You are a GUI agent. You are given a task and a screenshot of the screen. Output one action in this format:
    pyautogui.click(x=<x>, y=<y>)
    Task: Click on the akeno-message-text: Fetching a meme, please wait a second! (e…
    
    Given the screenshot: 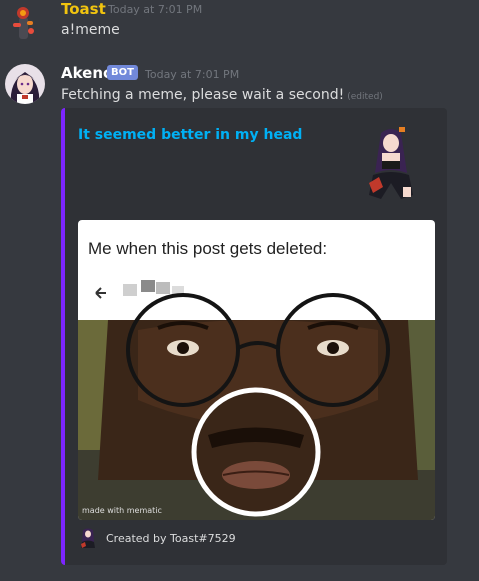 What is the action you would take?
    pyautogui.click(x=222, y=95)
    